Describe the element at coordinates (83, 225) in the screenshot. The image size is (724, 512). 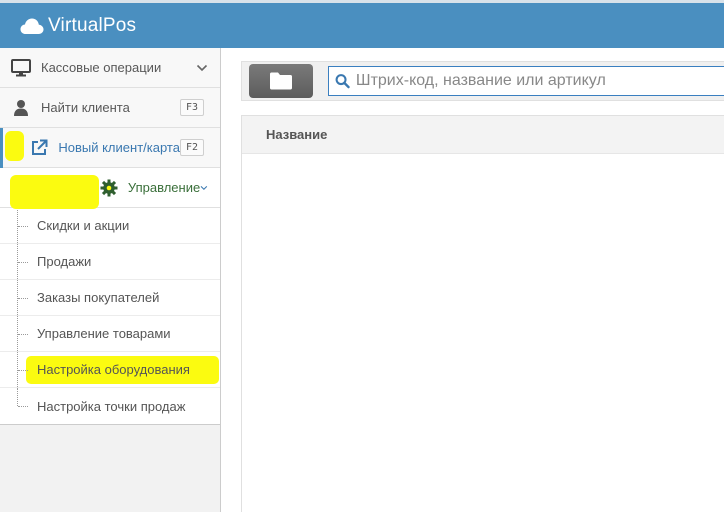
I see `submenu-item-label: Скидки и акции` at that location.